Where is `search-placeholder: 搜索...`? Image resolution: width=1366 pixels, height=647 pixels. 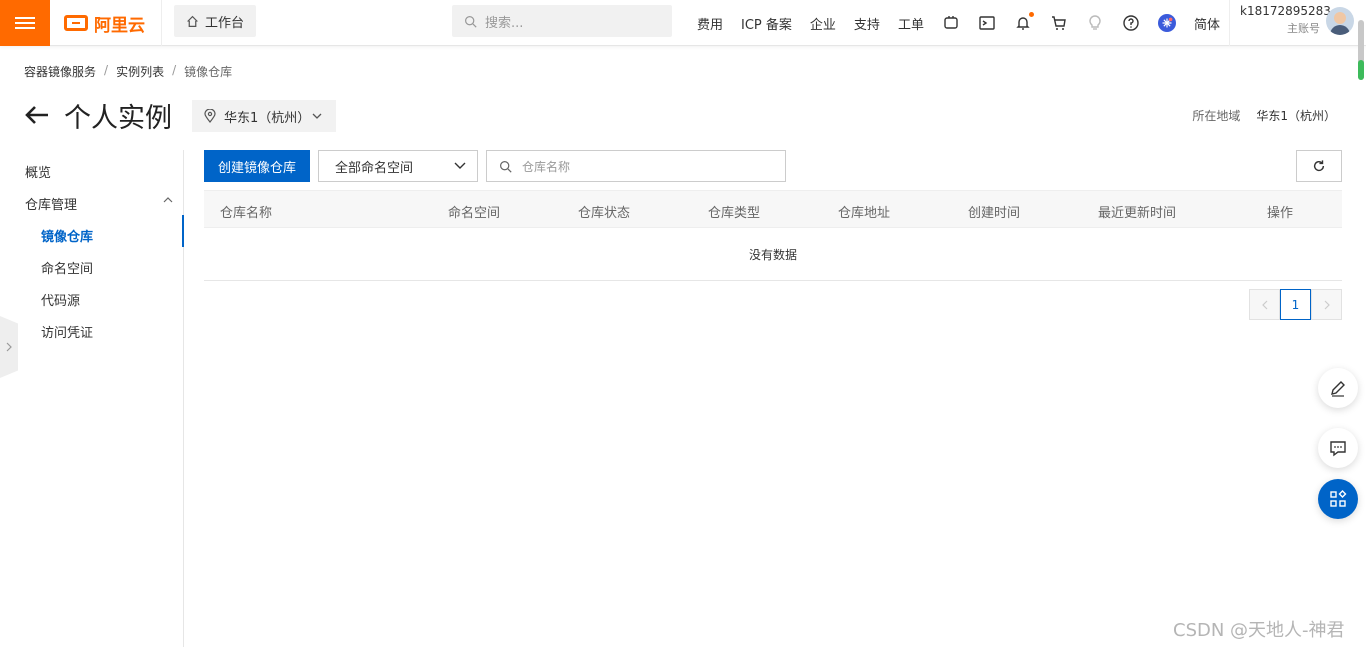
search-placeholder: 搜索... is located at coordinates (504, 23).